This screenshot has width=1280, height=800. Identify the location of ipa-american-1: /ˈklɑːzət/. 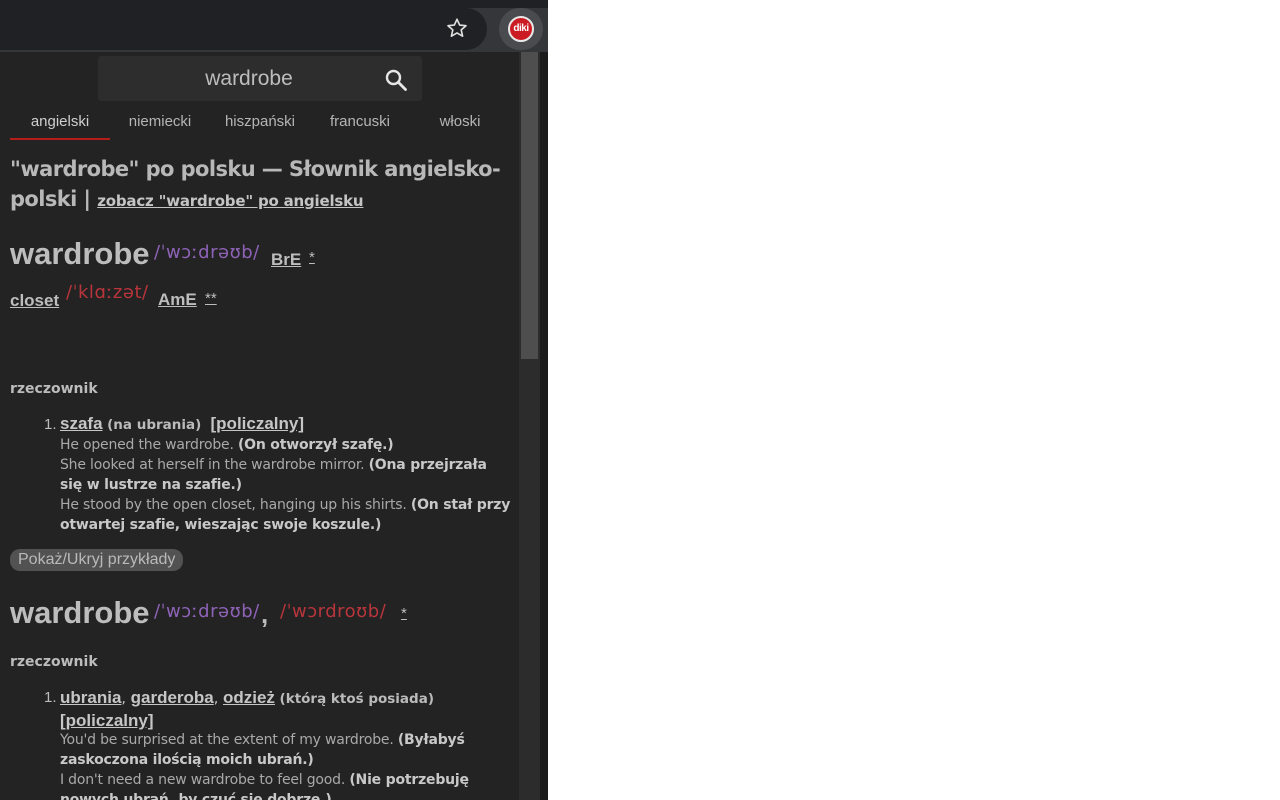
(107, 292).